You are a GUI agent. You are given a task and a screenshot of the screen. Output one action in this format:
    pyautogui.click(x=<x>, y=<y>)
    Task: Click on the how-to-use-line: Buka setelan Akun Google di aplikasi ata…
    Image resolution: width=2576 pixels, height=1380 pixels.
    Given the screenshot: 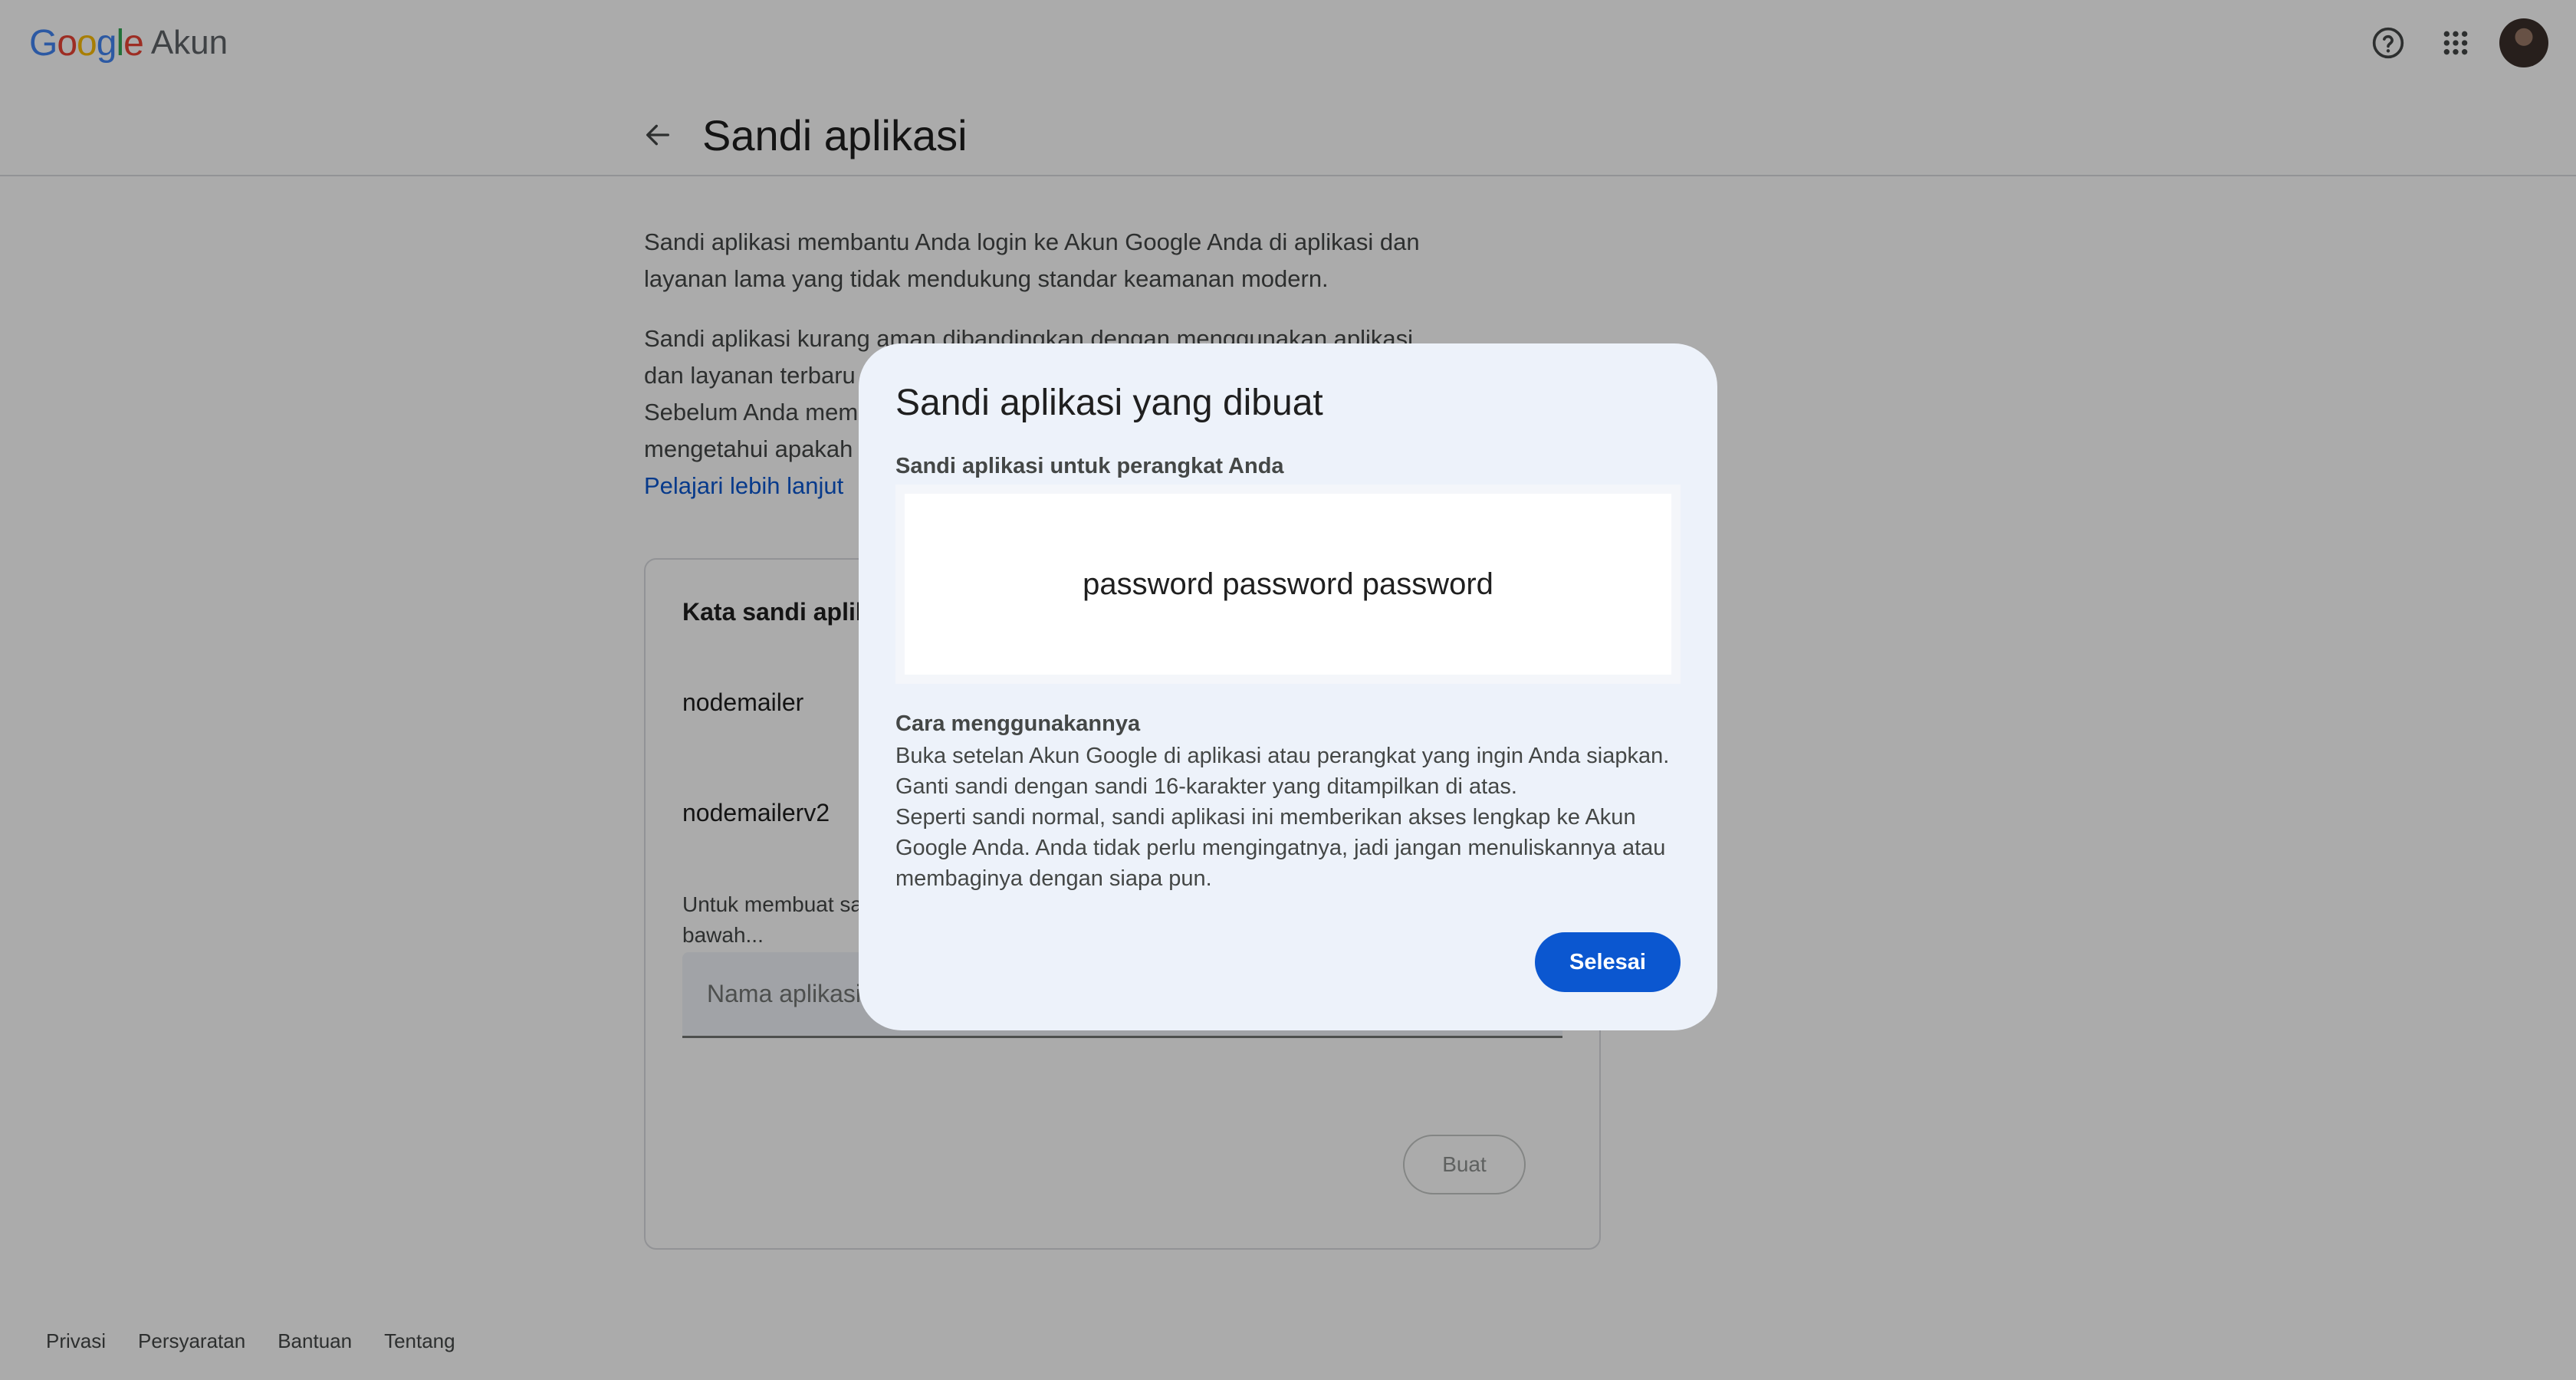 What is the action you would take?
    pyautogui.click(x=1282, y=756)
    